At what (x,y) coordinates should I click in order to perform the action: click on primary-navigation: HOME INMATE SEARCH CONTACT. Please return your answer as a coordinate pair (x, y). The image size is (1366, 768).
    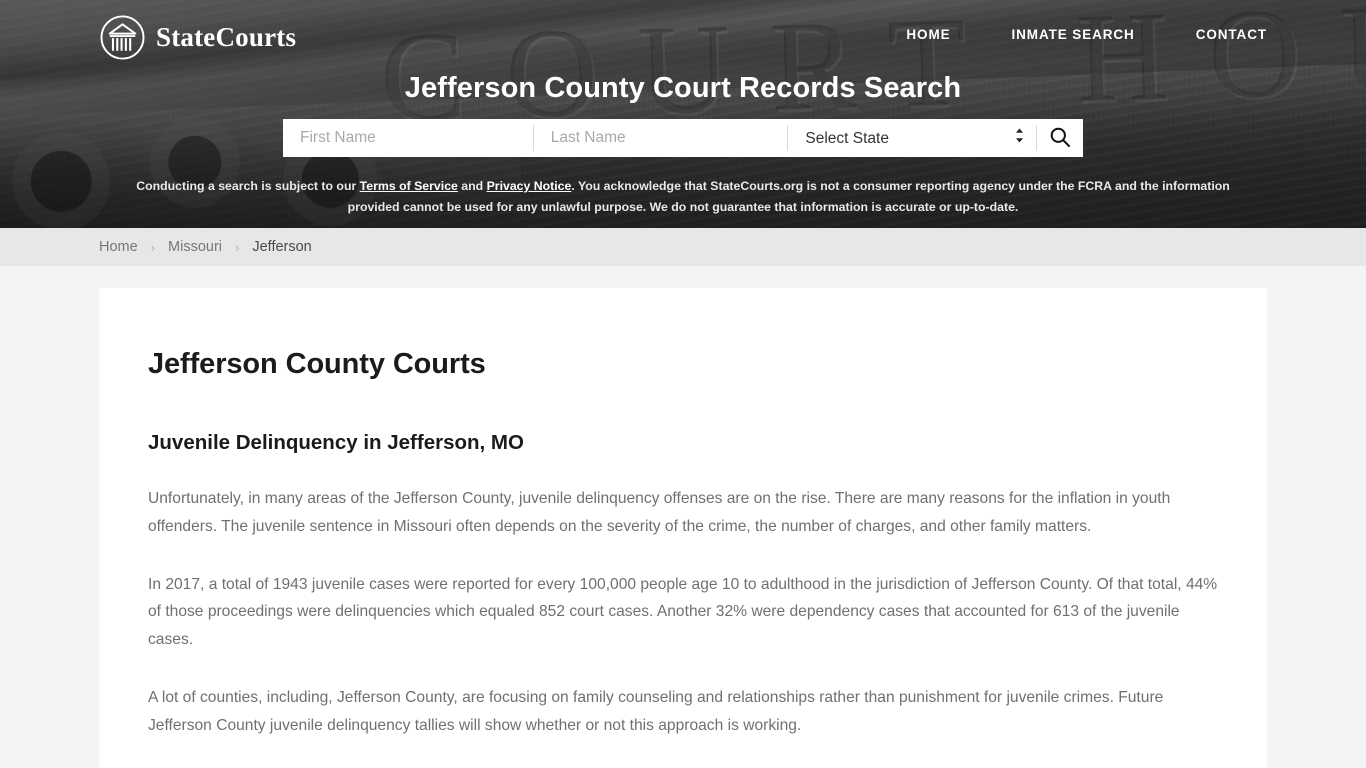
    Looking at the image, I should click on (1086, 34).